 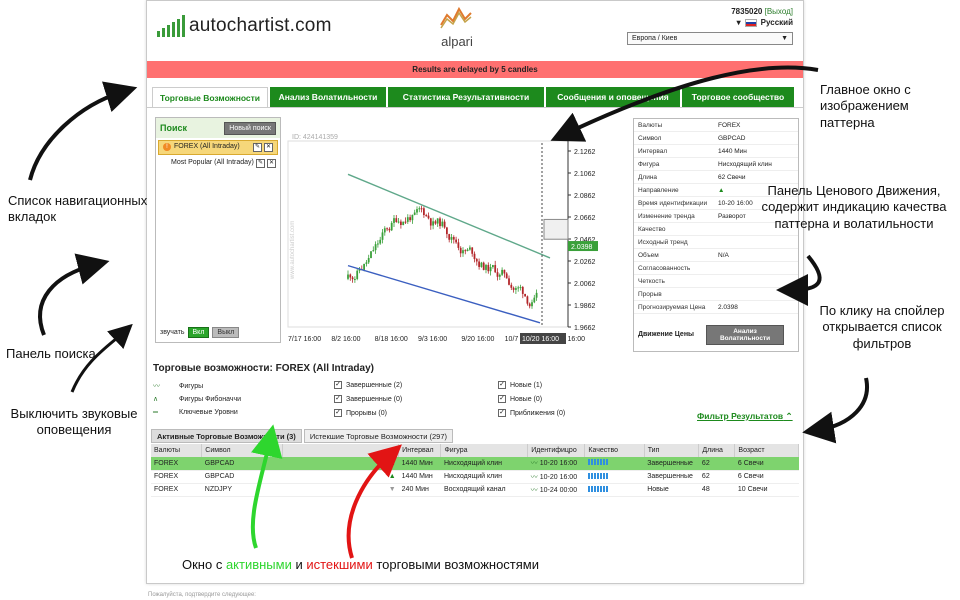 What do you see at coordinates (328, 97) in the screenshot?
I see `tab-volatility-analysis: Анализ Волатильности` at bounding box center [328, 97].